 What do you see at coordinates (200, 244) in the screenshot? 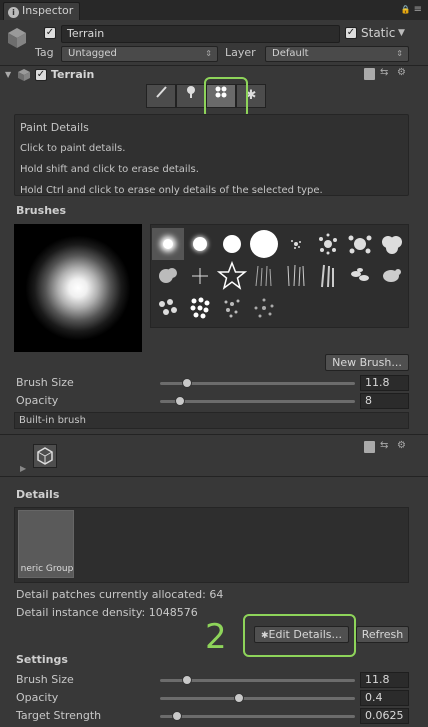
I see `brush-soft-medium` at bounding box center [200, 244].